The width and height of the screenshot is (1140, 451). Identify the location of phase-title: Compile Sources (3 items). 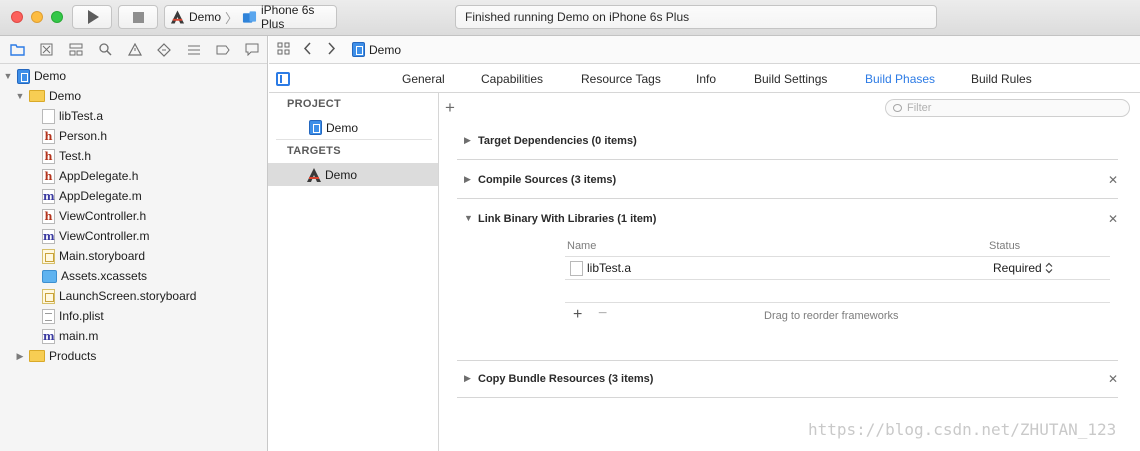
(547, 180).